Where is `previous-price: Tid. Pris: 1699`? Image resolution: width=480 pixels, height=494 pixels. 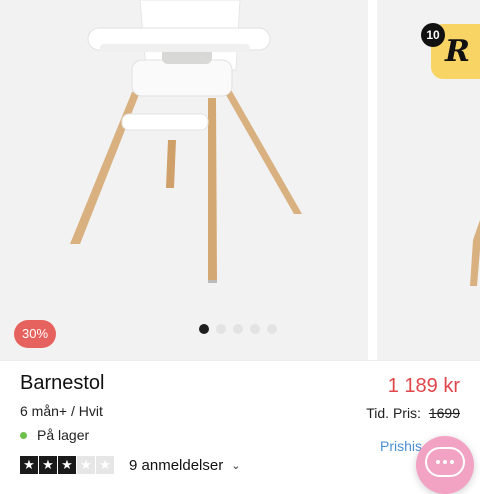
previous-price: Tid. Pris: 1699 is located at coordinates (413, 413).